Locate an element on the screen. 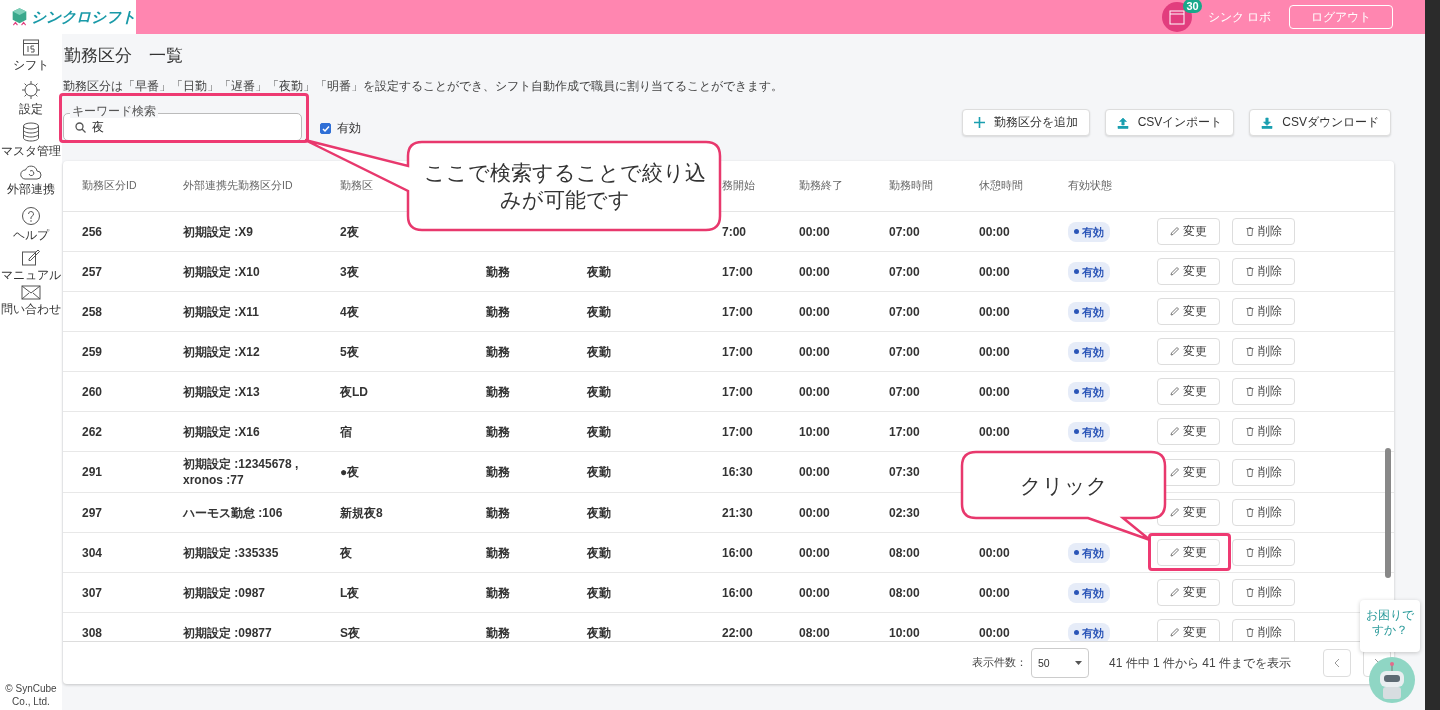  per-page-select: 50 is located at coordinates (1059, 663).